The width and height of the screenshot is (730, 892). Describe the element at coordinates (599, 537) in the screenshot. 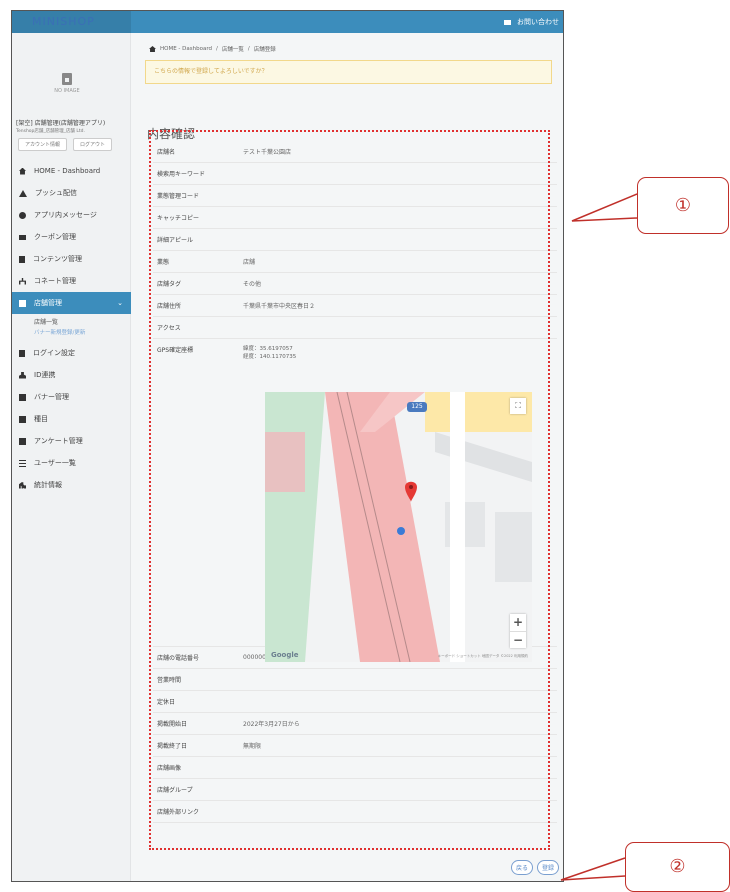

I see `callout-pointers` at that location.